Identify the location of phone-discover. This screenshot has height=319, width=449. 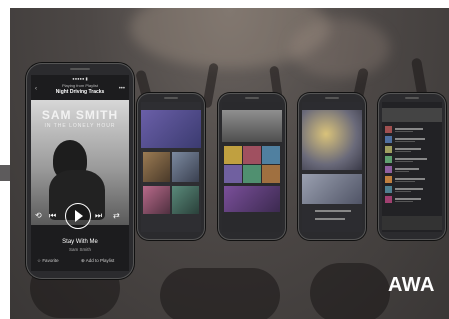
(252, 166).